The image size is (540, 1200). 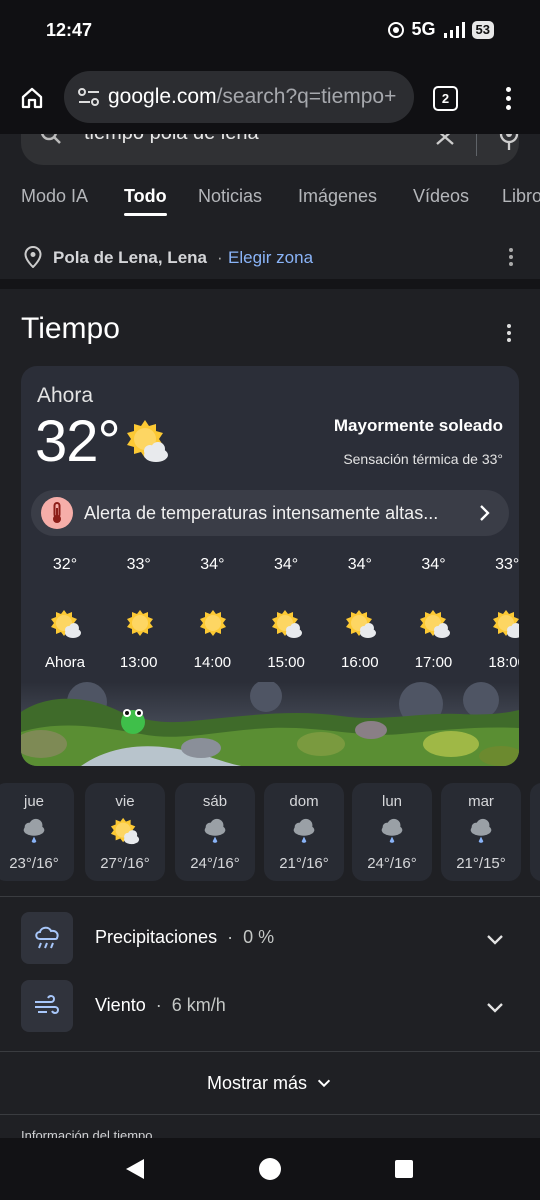 What do you see at coordinates (423, 29) in the screenshot?
I see `network-label: 5G` at bounding box center [423, 29].